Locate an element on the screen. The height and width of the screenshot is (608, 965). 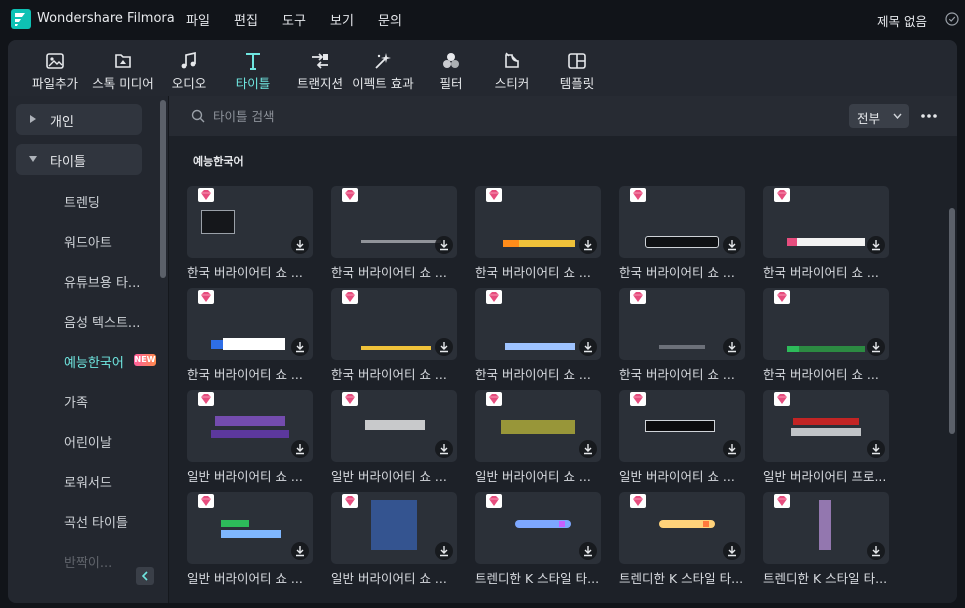
caret-down-icon is located at coordinates (33, 159).